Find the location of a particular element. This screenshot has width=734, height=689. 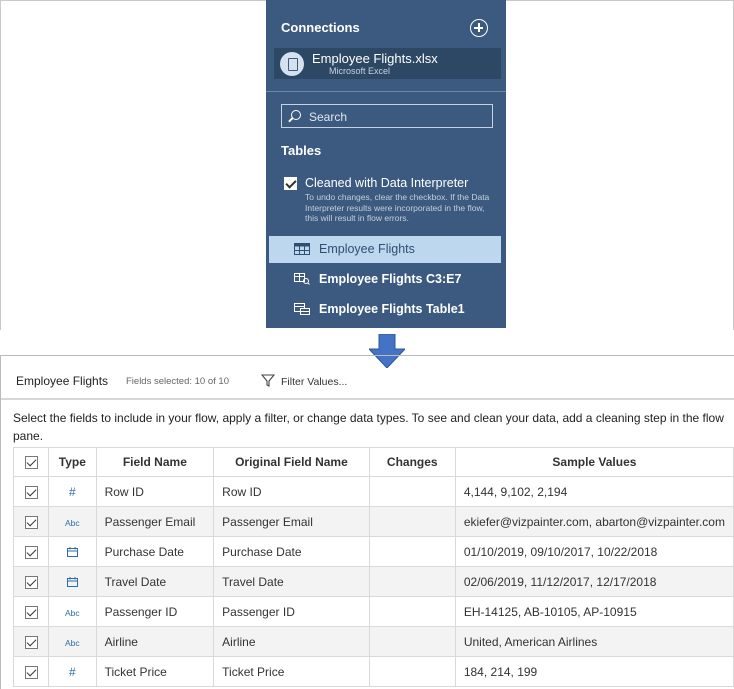

pane-title: Employee Flights is located at coordinates (62, 381).